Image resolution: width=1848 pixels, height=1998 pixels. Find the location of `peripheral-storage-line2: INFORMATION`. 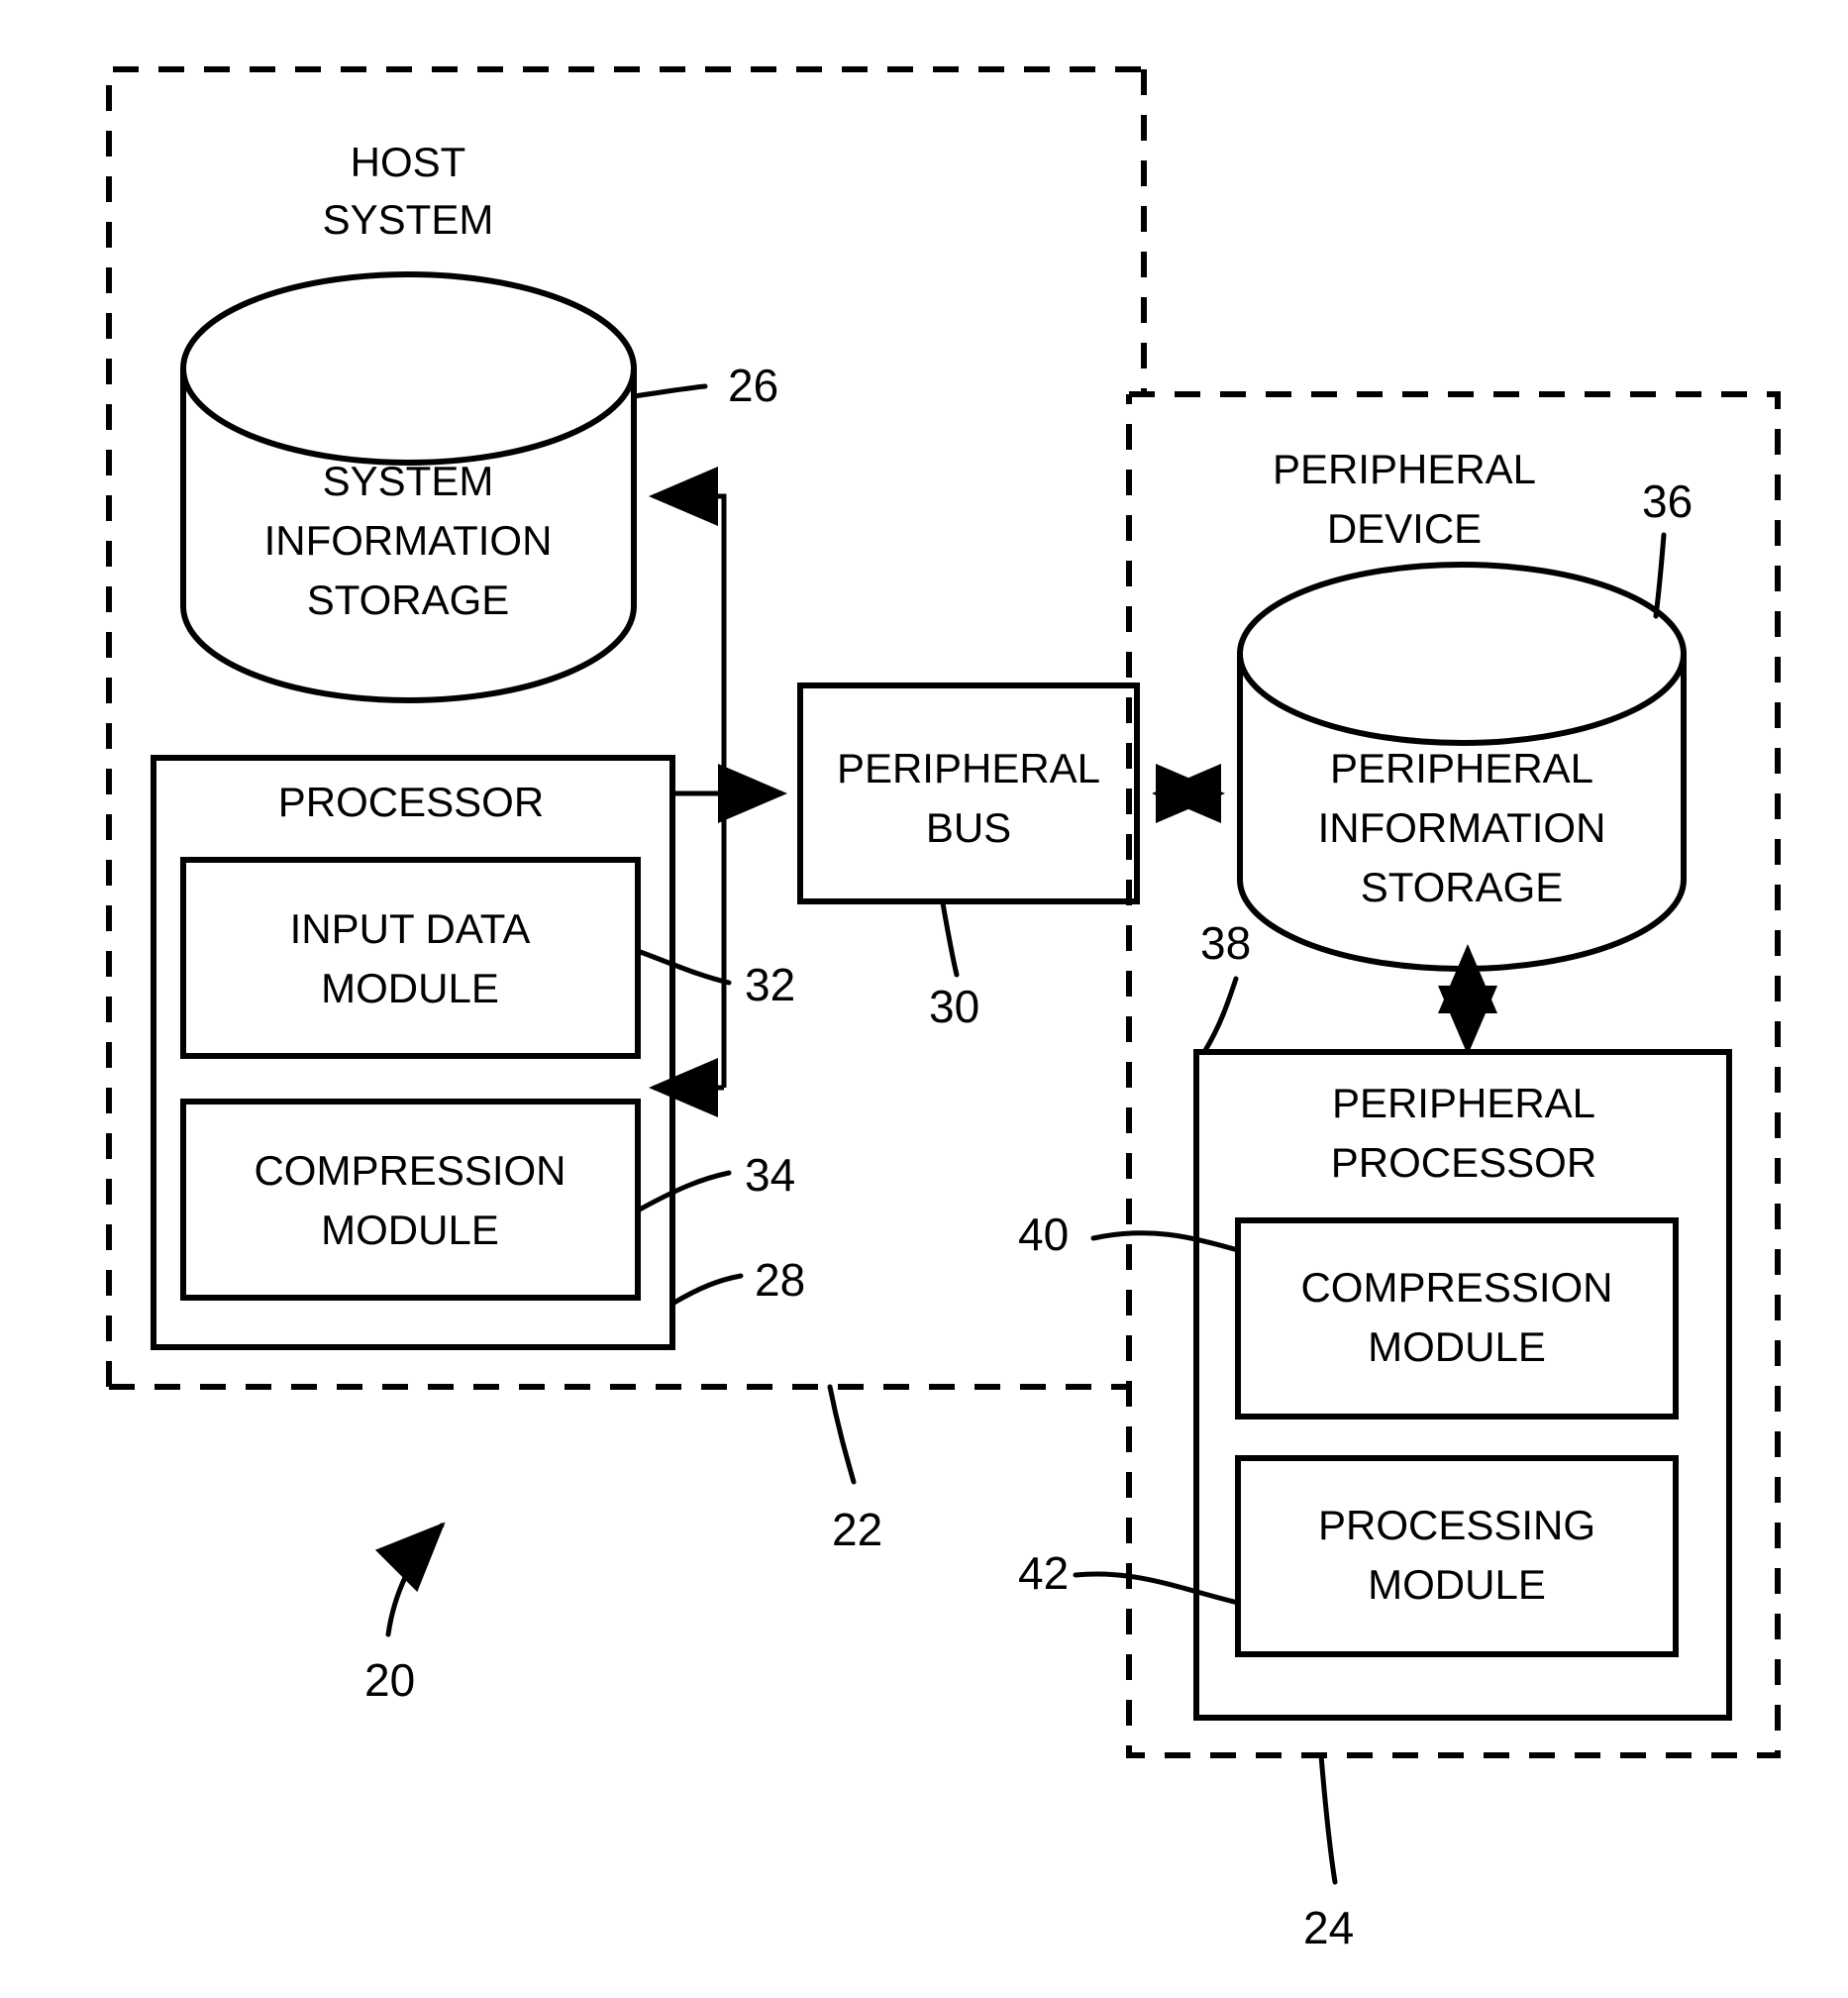

peripheral-storage-line2: INFORMATION is located at coordinates (1462, 827).